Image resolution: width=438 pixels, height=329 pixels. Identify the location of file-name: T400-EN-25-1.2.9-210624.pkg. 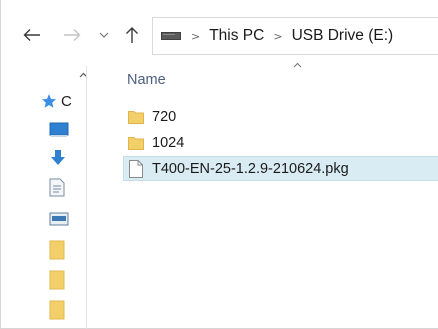
(250, 168).